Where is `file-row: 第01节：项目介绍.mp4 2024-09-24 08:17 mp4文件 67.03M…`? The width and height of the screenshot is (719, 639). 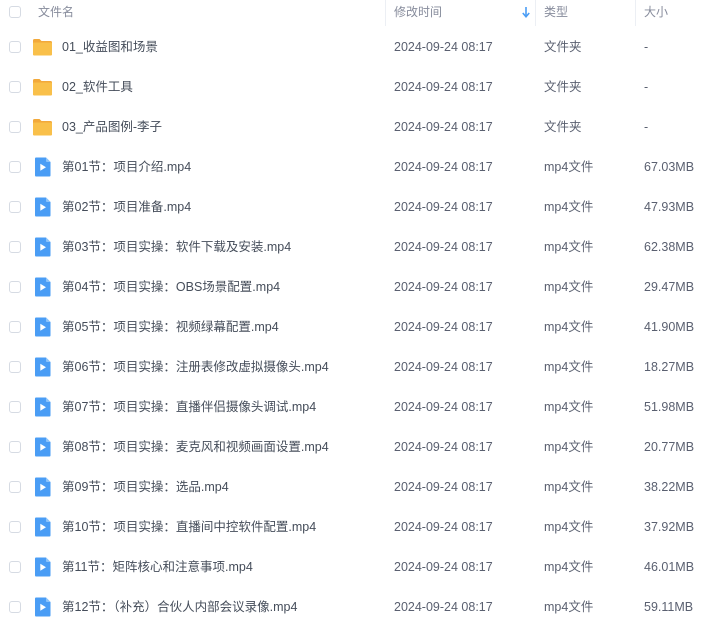
file-row: 第01节：项目介绍.mp4 2024-09-24 08:17 mp4文件 67.03M… is located at coordinates (359, 167).